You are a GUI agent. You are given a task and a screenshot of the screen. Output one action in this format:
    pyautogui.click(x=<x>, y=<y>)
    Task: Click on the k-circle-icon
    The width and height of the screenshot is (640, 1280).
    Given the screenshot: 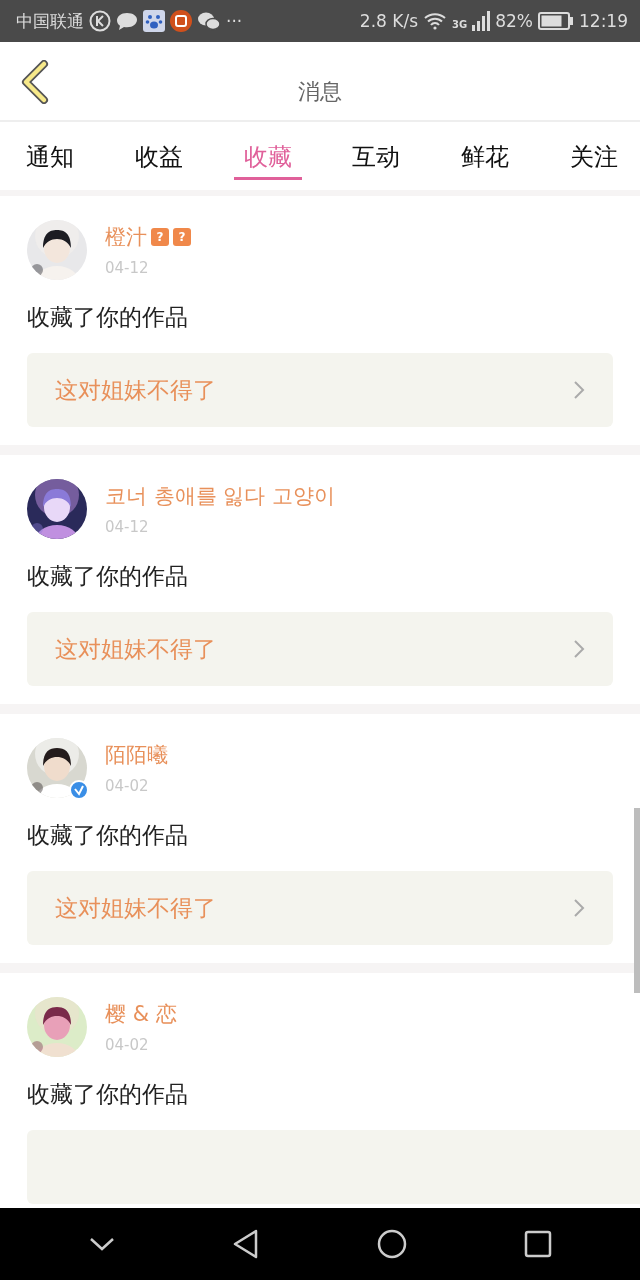 What is the action you would take?
    pyautogui.click(x=100, y=21)
    